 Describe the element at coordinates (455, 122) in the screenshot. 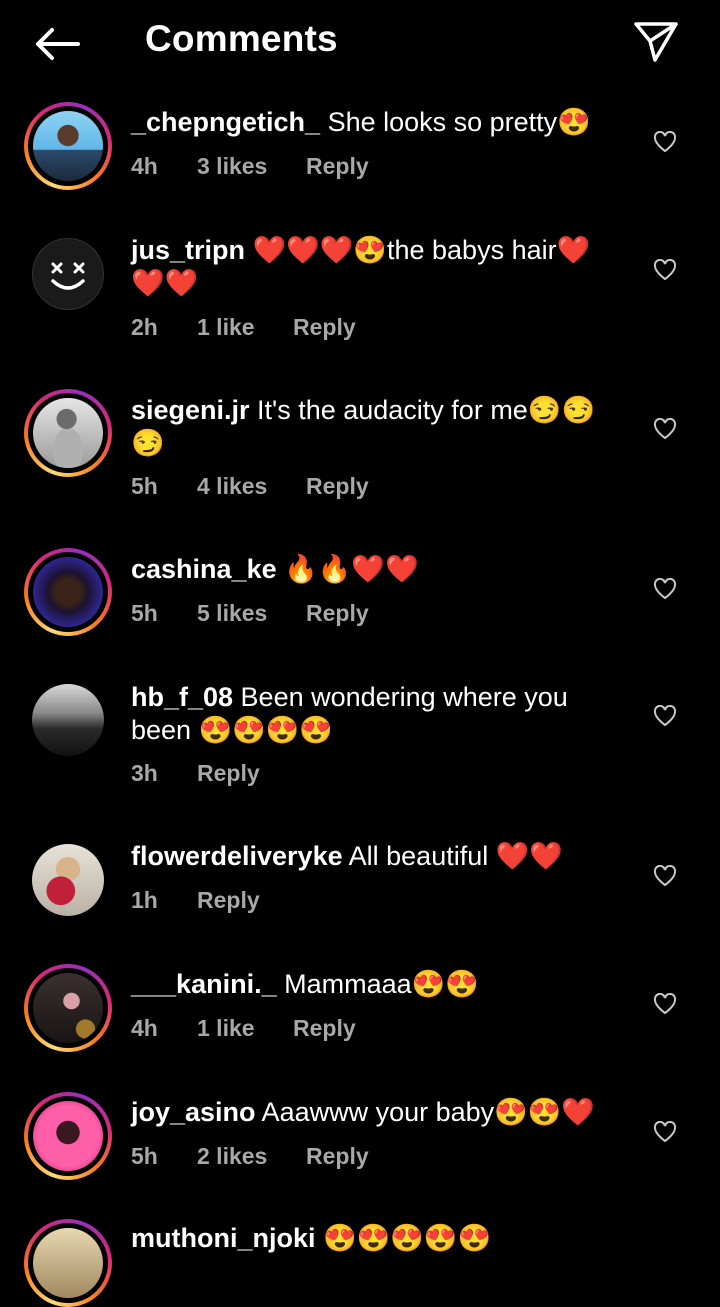

I see `comment-body: She looks so pretty😍` at that location.